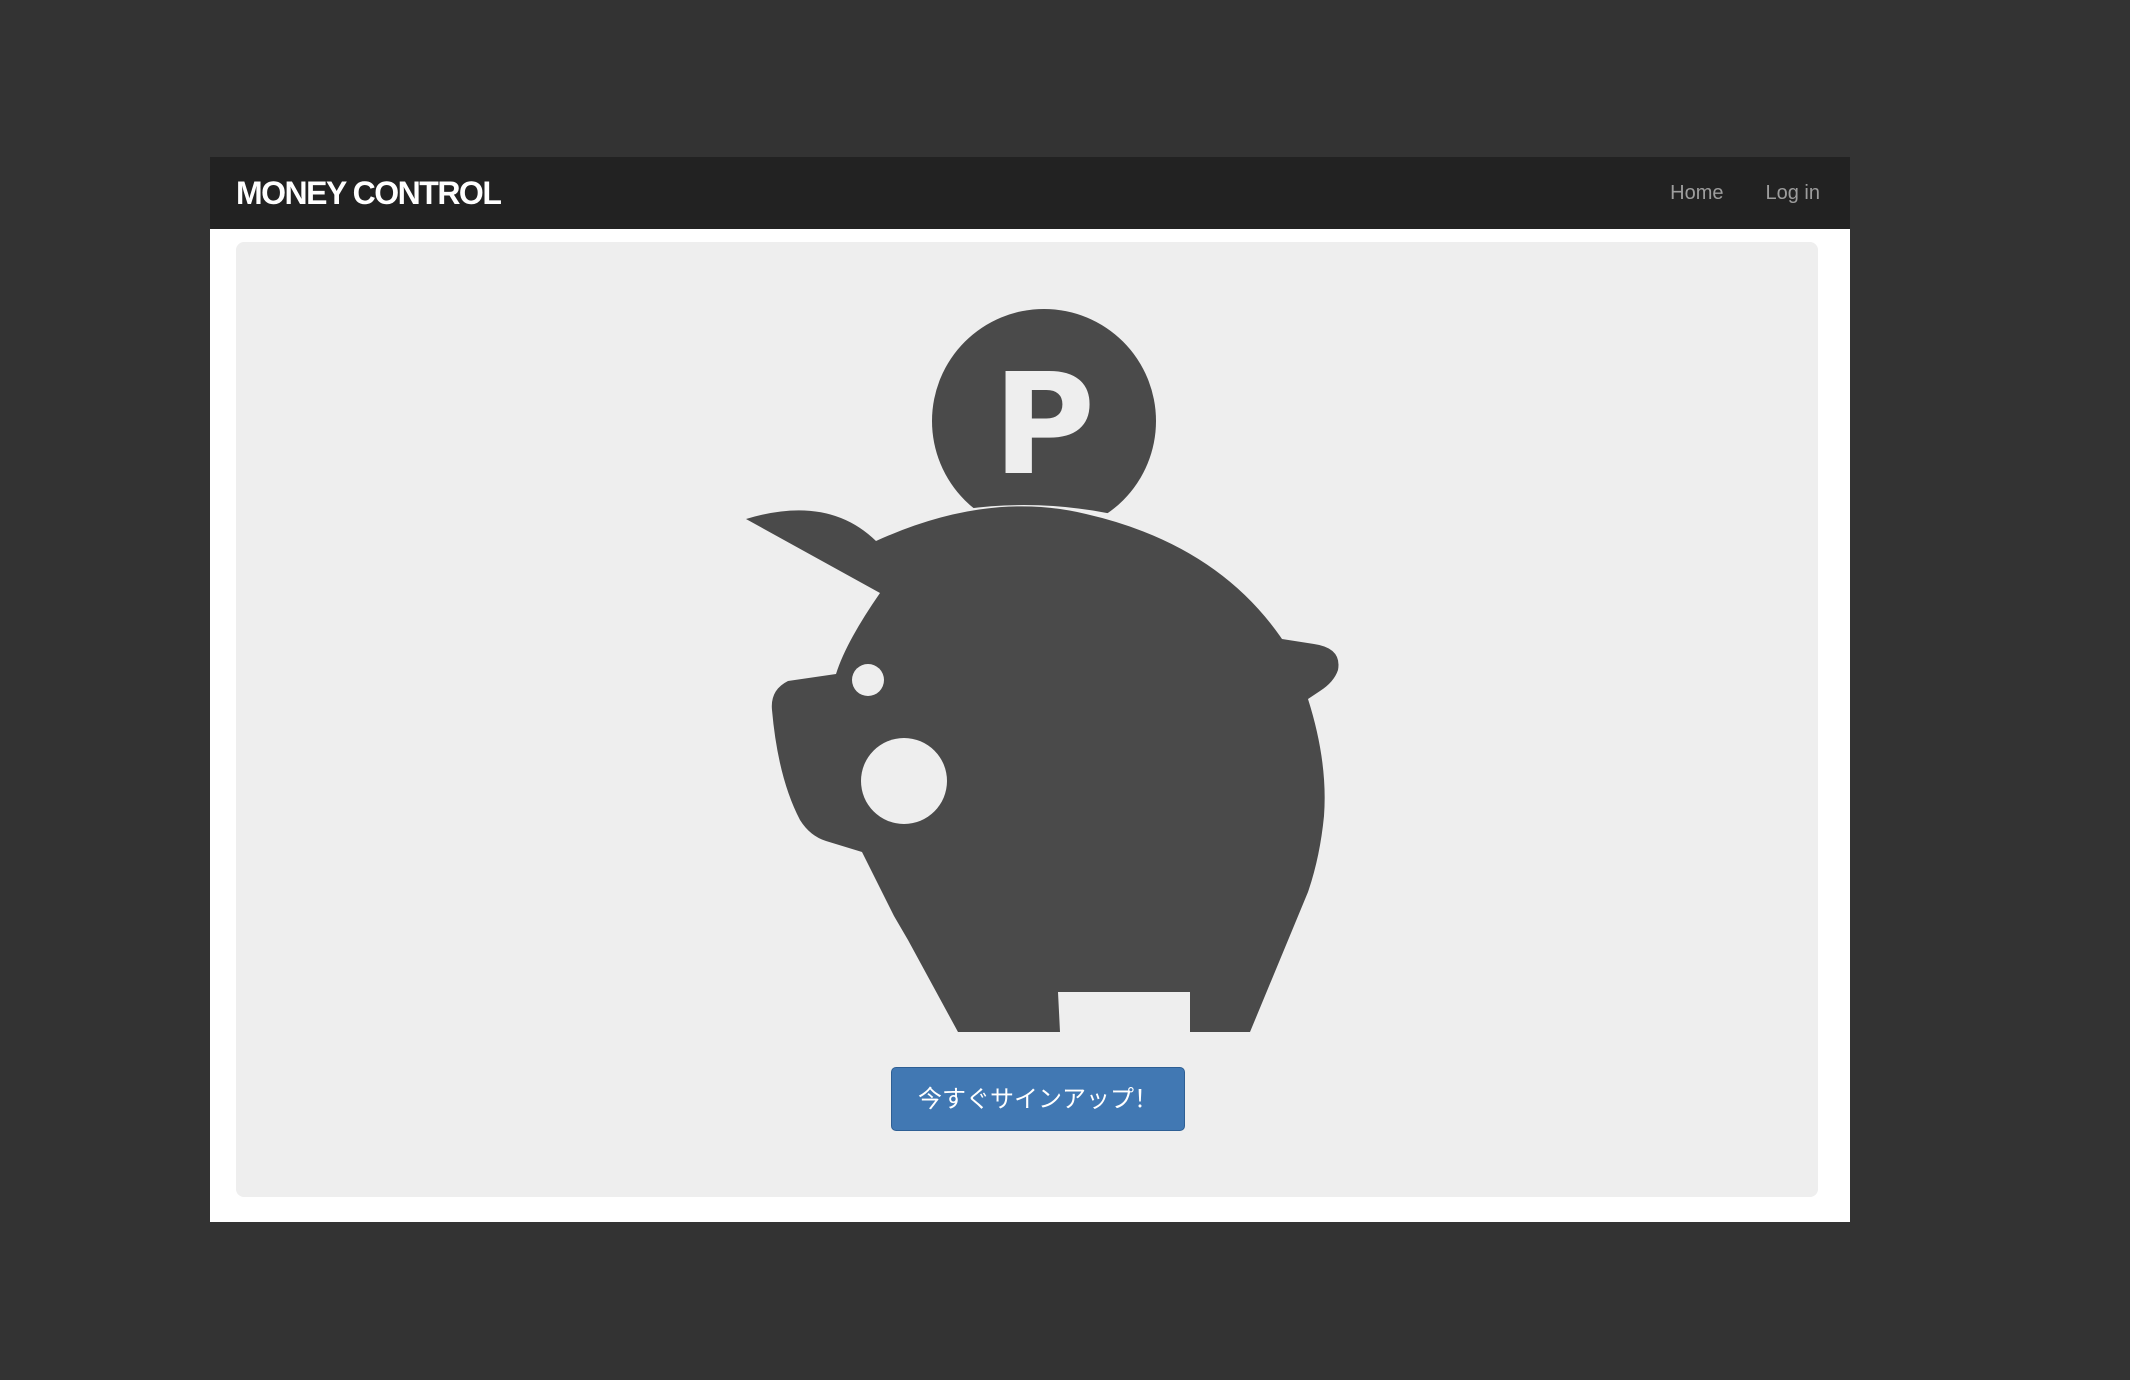 The image size is (2130, 1380). Describe the element at coordinates (1038, 1099) in the screenshot. I see `signup-button: 今すぐサインアップ！` at that location.